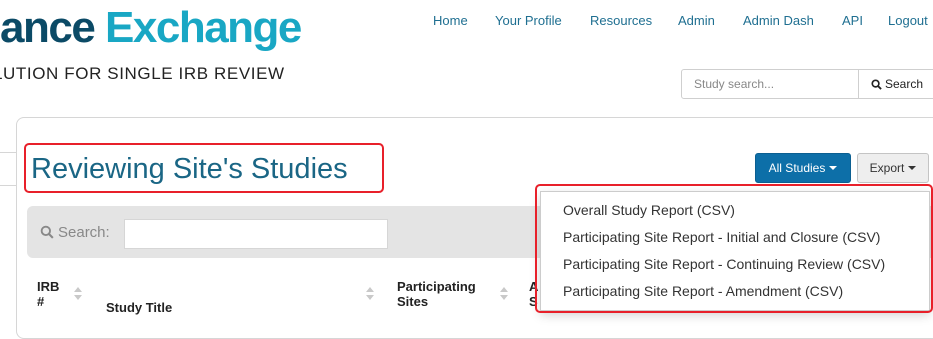 The width and height of the screenshot is (933, 339). Describe the element at coordinates (528, 20) in the screenshot. I see `nav-your-profile-link: Your Profile` at that location.